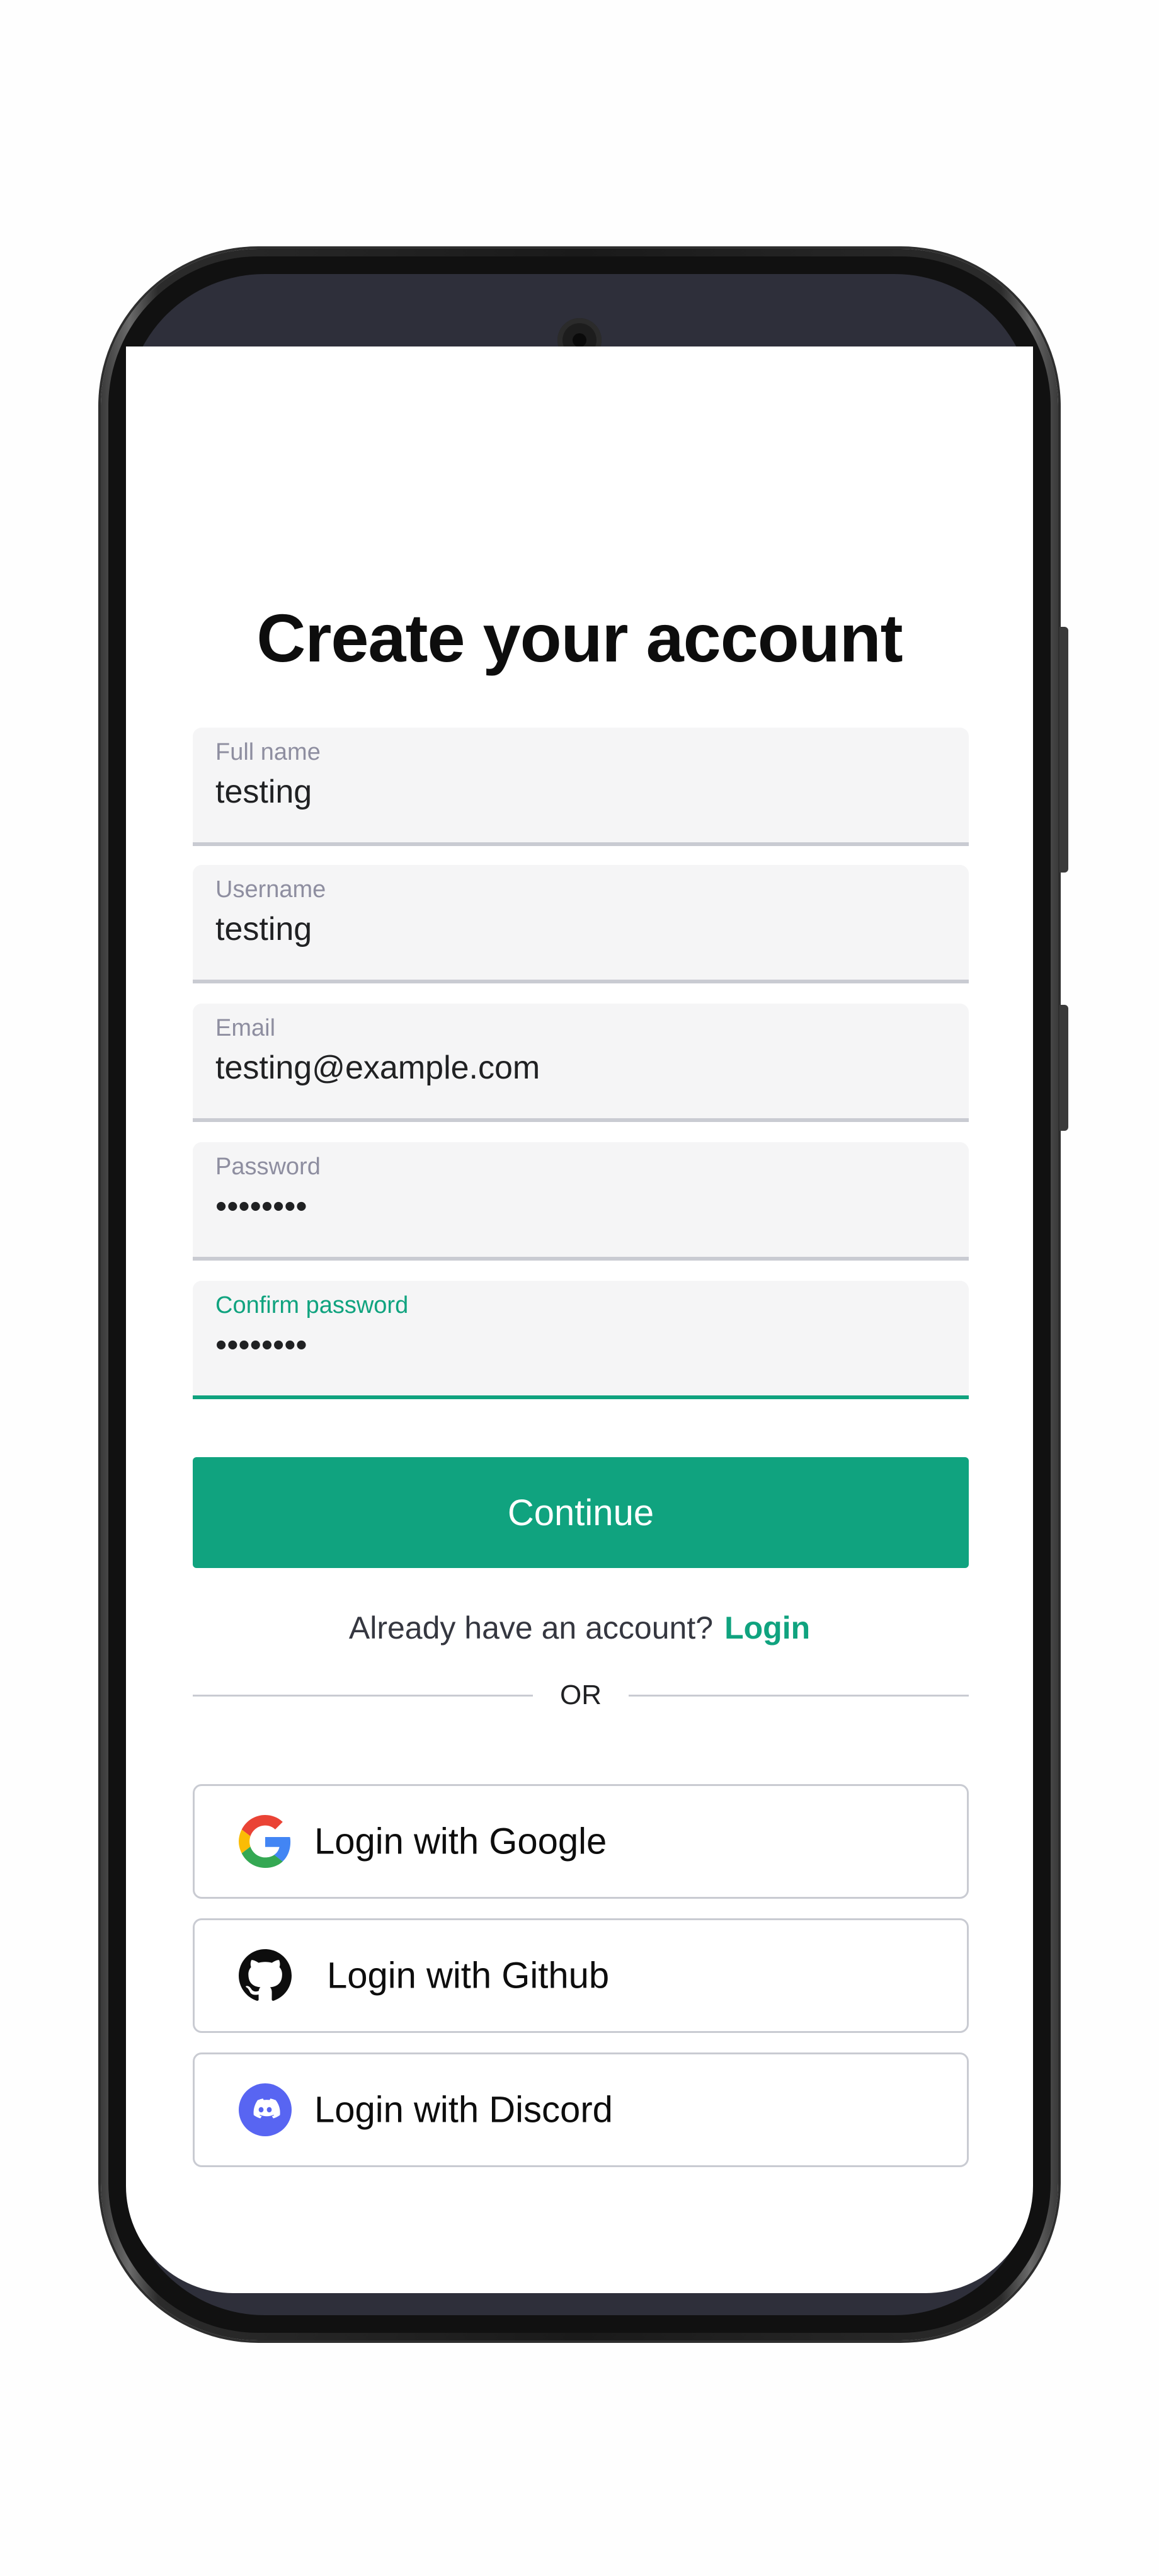  Describe the element at coordinates (581, 1512) in the screenshot. I see `continue-button: Continue` at that location.